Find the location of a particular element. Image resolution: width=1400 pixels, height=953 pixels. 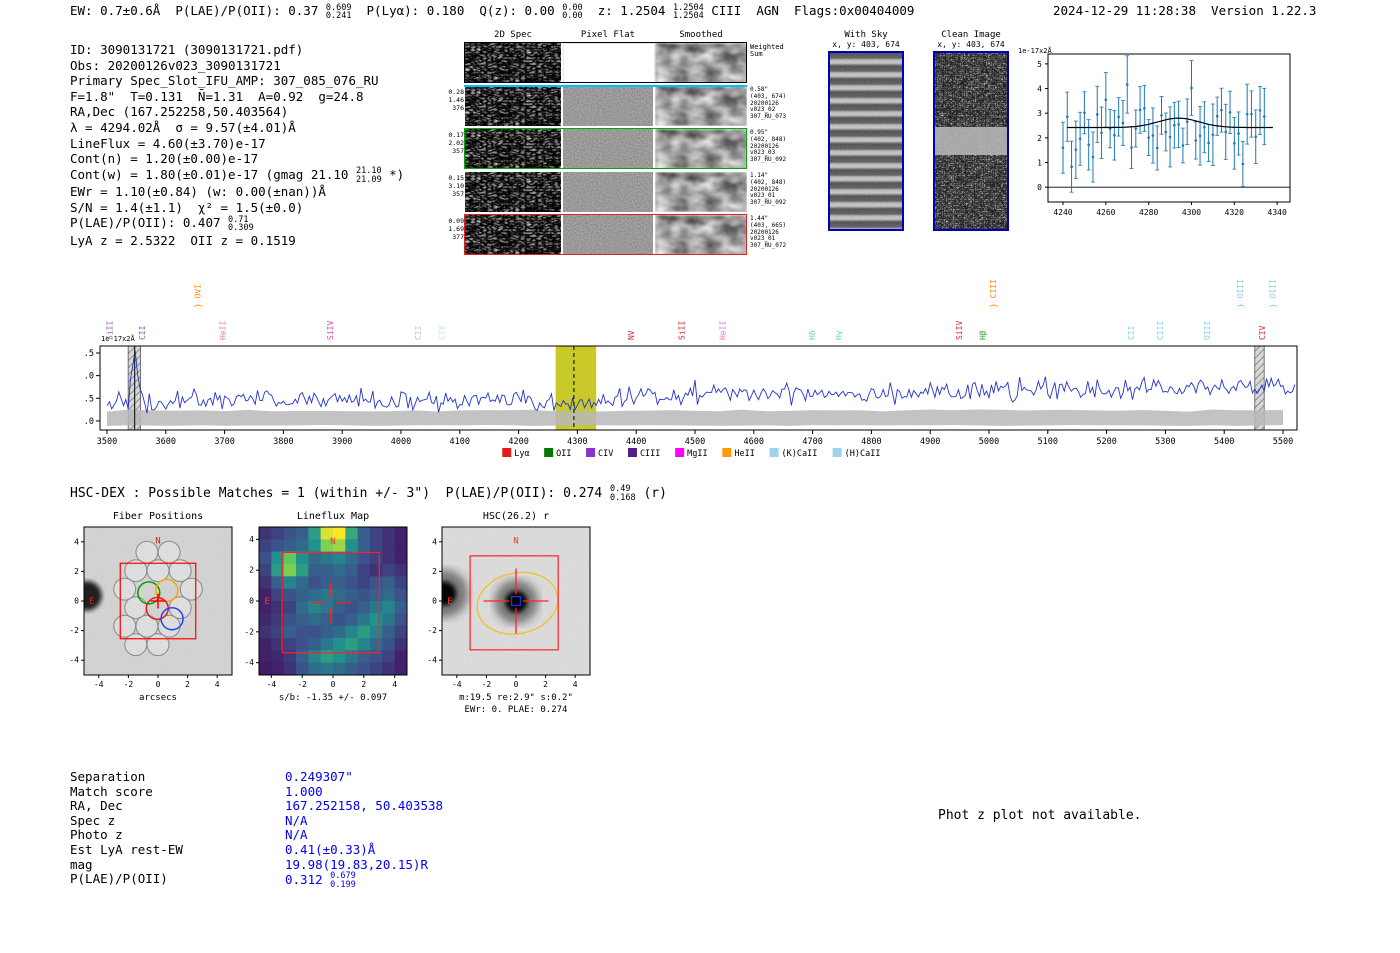

legend-label: MgII is located at coordinates (697, 454).